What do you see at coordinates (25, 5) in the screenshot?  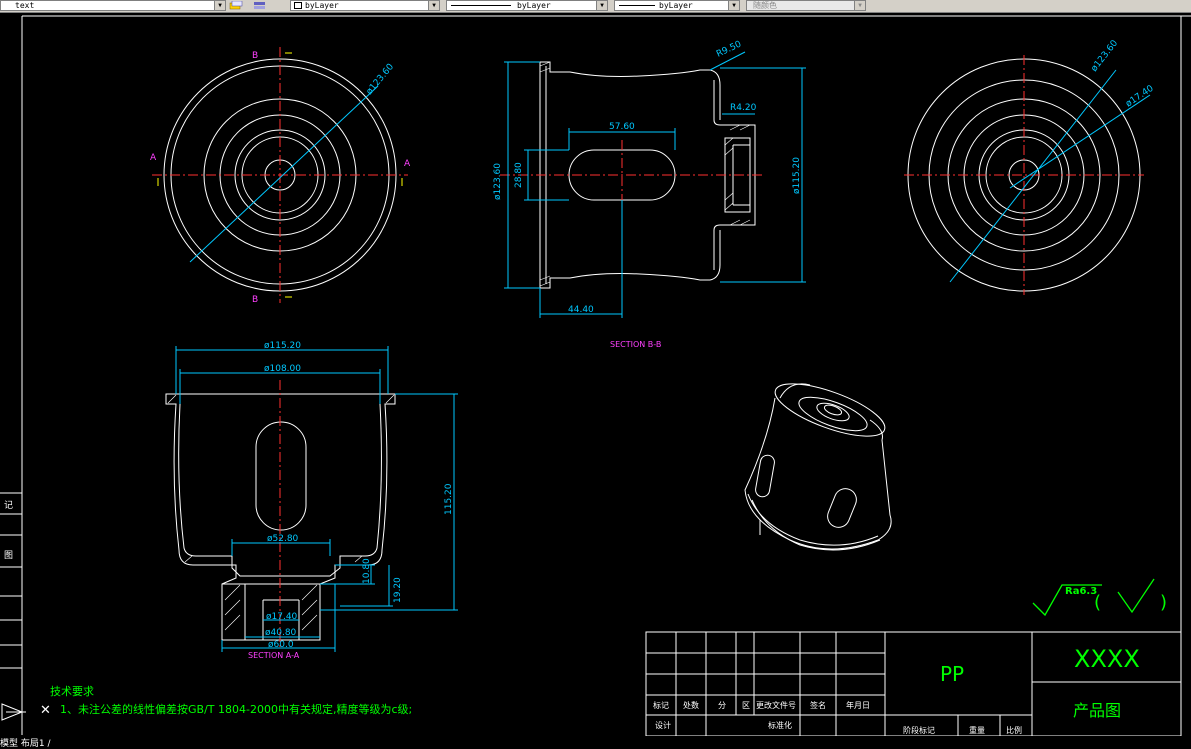 I see `text-style-value: text` at bounding box center [25, 5].